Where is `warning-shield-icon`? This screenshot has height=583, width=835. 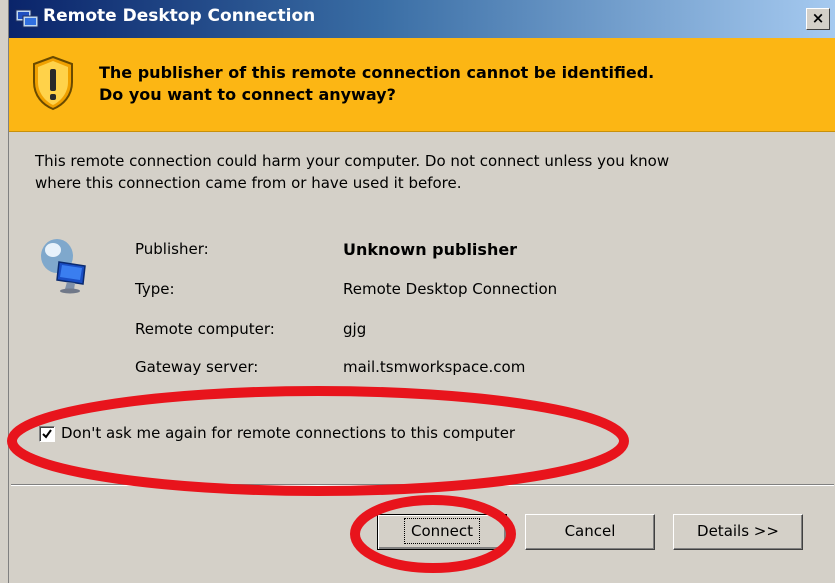 warning-shield-icon is located at coordinates (53, 83).